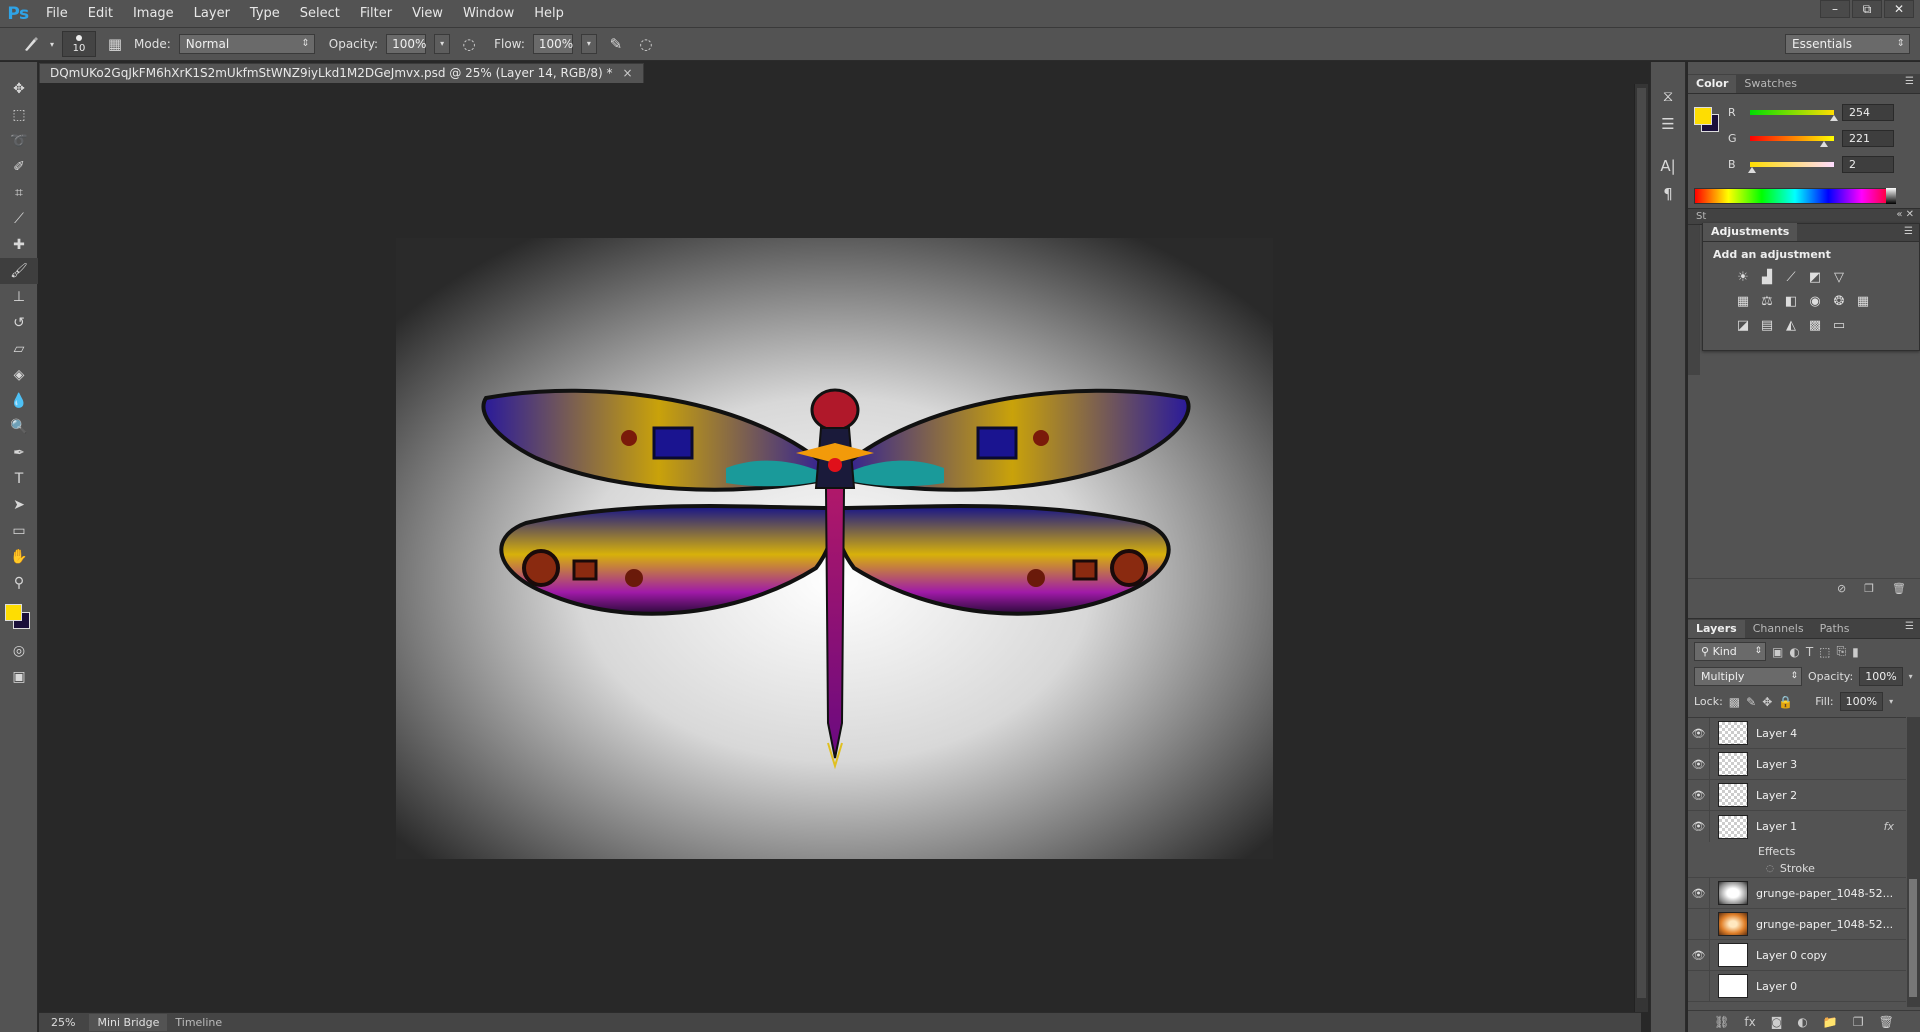 The image size is (1920, 1032). What do you see at coordinates (1797, 869) in the screenshot?
I see `stroke-effect-row: ◌ Stroke` at bounding box center [1797, 869].